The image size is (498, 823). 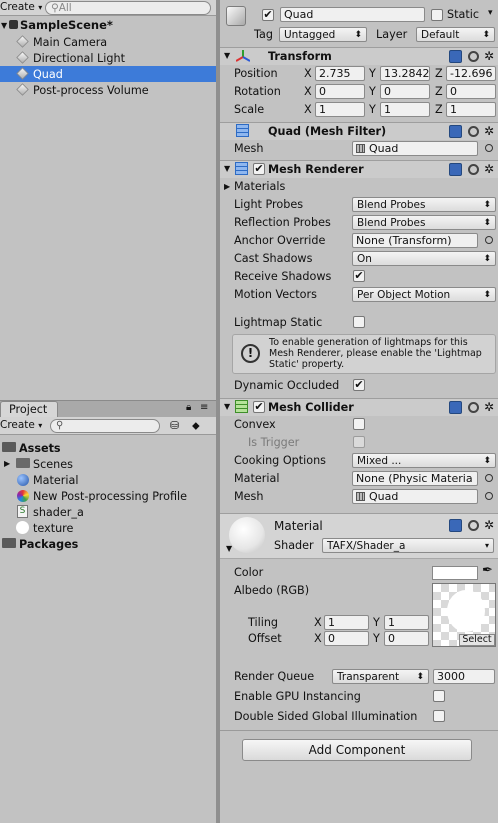 What do you see at coordinates (424, 294) in the screenshot?
I see `motion-vectors-dropdown: Per Object Motion ⬍` at bounding box center [424, 294].